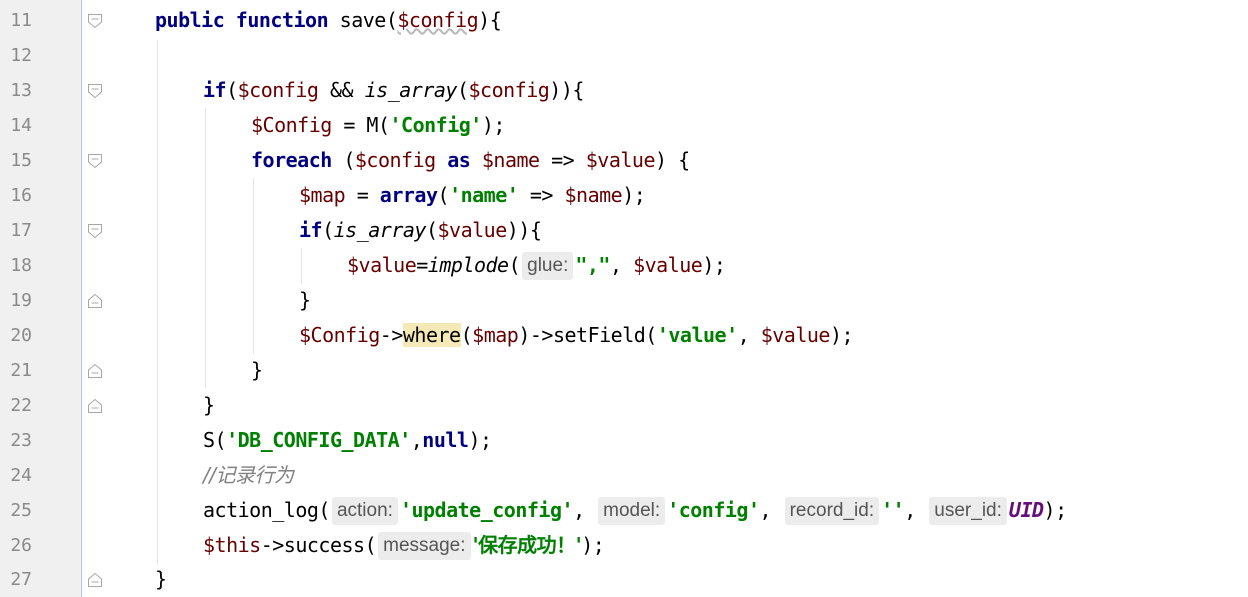  Describe the element at coordinates (21, 160) in the screenshot. I see `line-number: 15` at that location.